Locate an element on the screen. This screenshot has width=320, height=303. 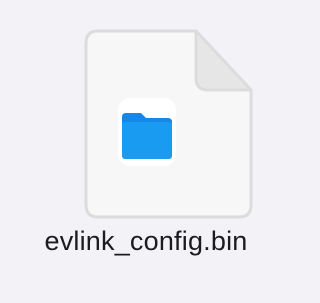
folder-icon is located at coordinates (147, 136).